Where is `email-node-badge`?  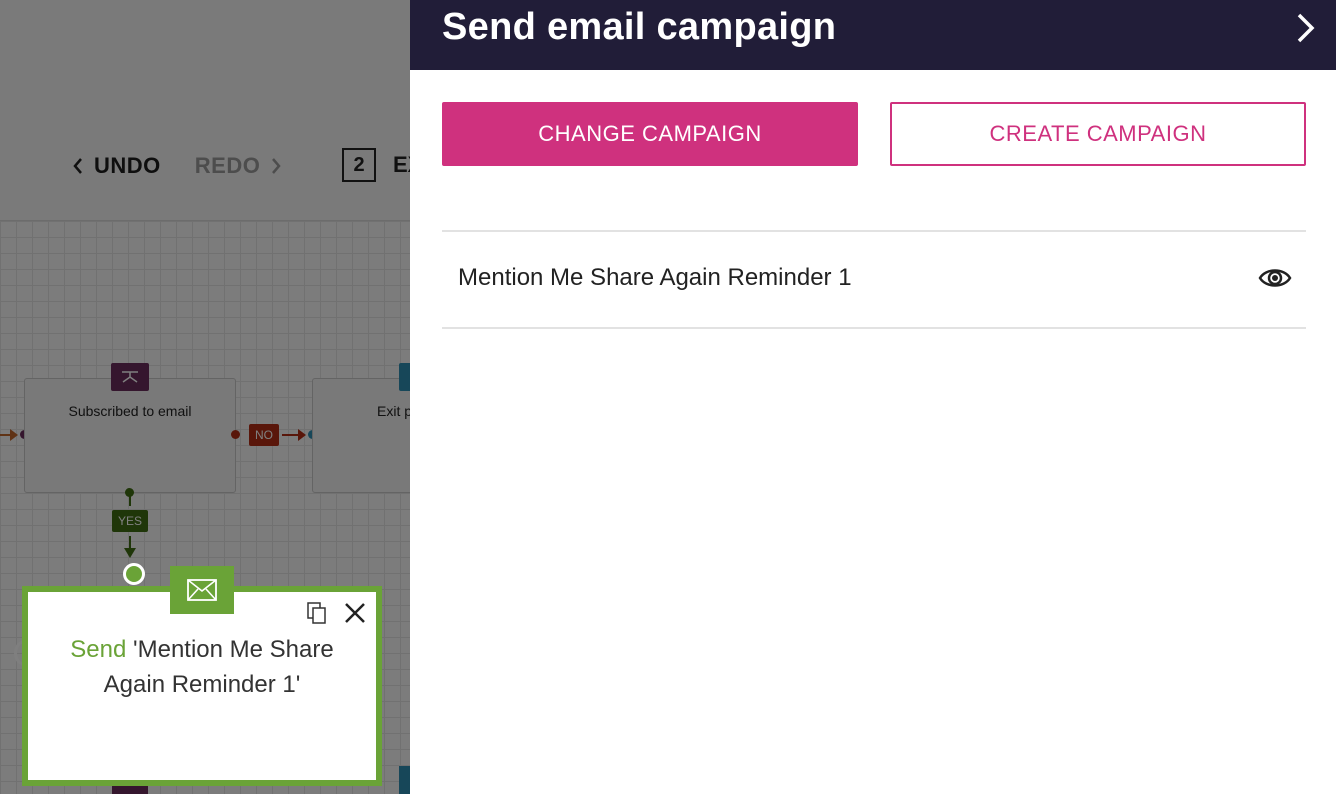
email-node-badge is located at coordinates (202, 590).